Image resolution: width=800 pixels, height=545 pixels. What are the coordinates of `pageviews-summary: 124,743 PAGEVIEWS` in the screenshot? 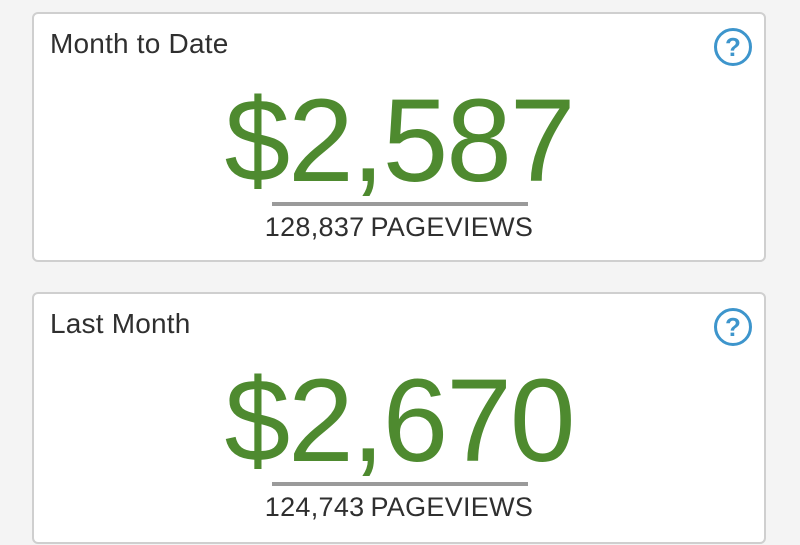 It's located at (399, 507).